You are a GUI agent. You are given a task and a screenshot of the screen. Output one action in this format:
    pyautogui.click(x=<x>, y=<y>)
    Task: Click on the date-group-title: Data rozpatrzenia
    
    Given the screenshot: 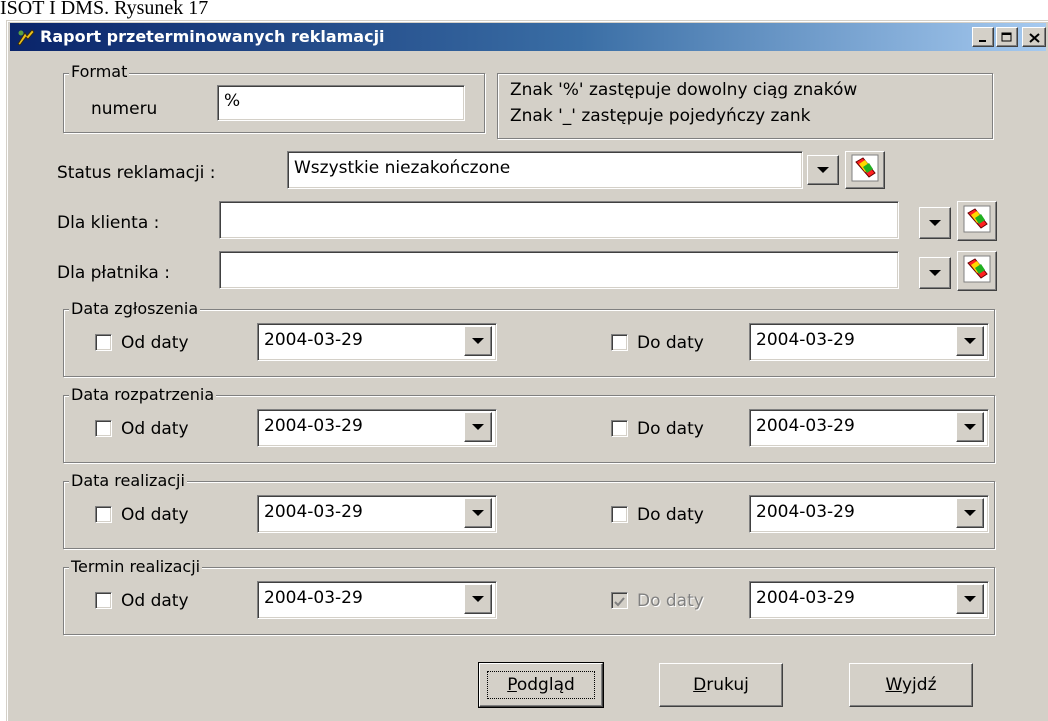 What is the action you would take?
    pyautogui.click(x=143, y=394)
    